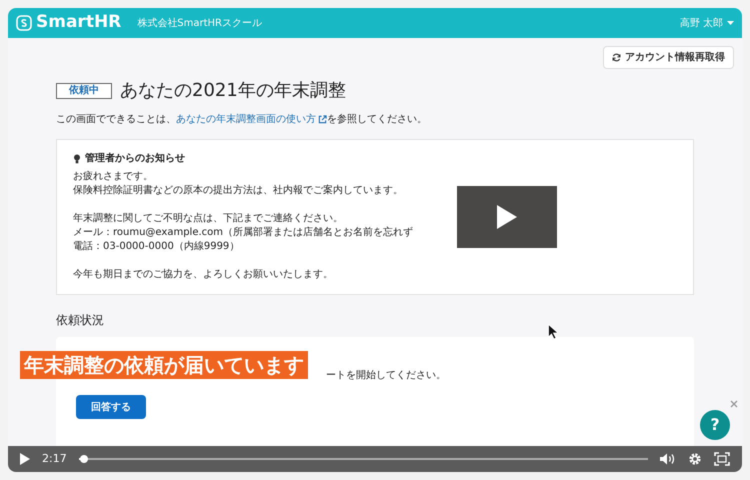  I want to click on caret-icon, so click(730, 23).